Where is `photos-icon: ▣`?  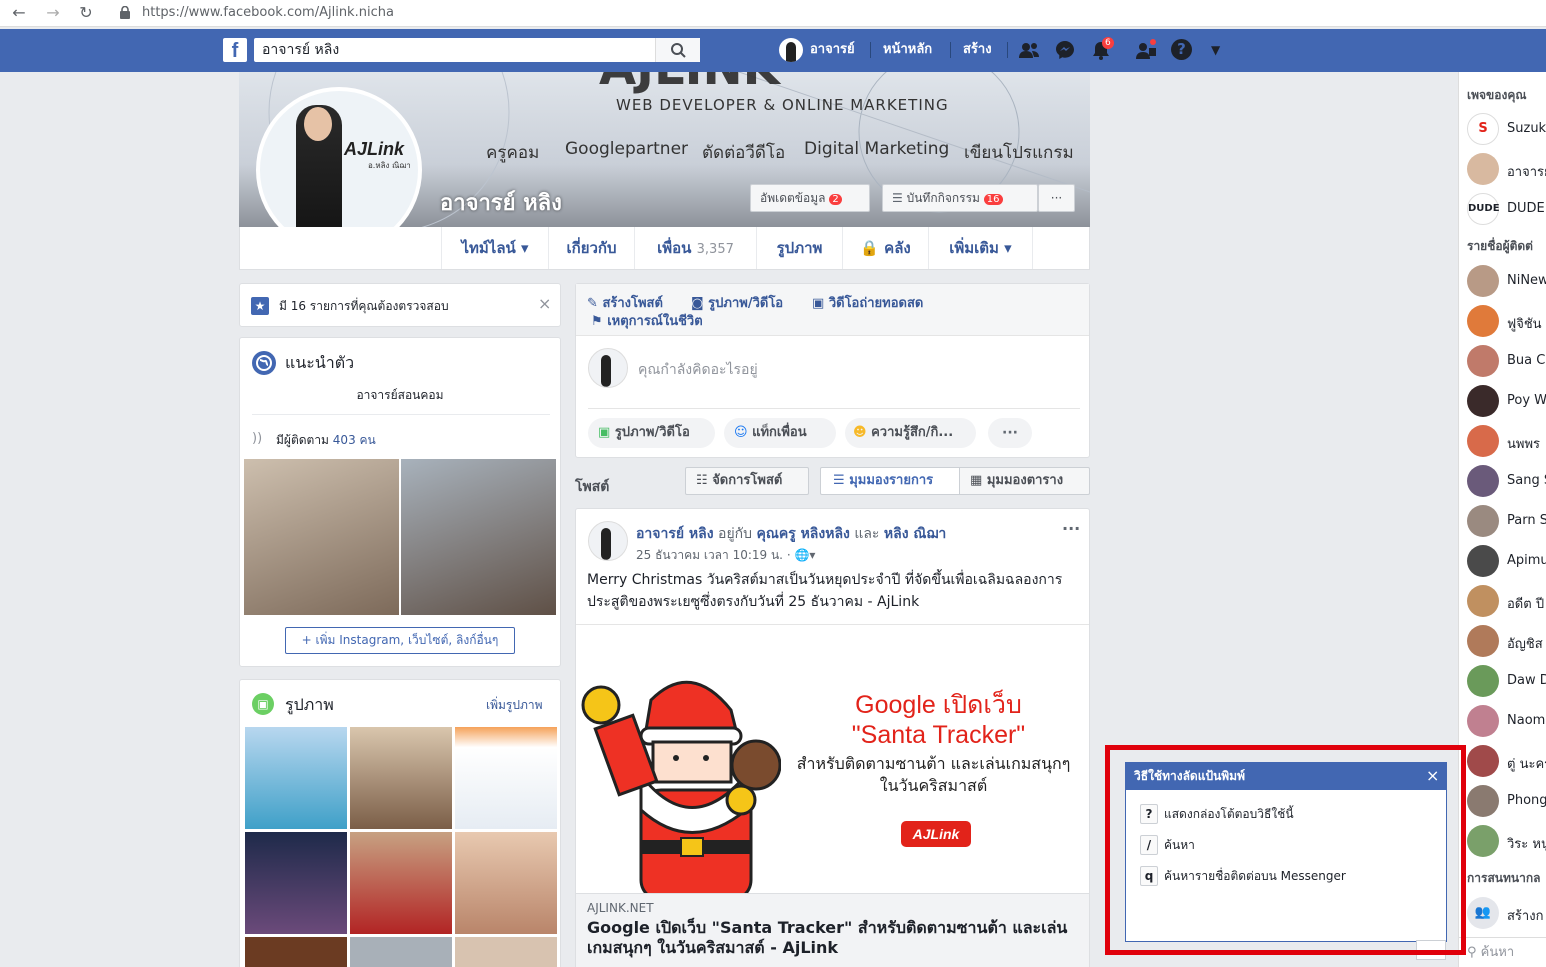 photos-icon: ▣ is located at coordinates (263, 704).